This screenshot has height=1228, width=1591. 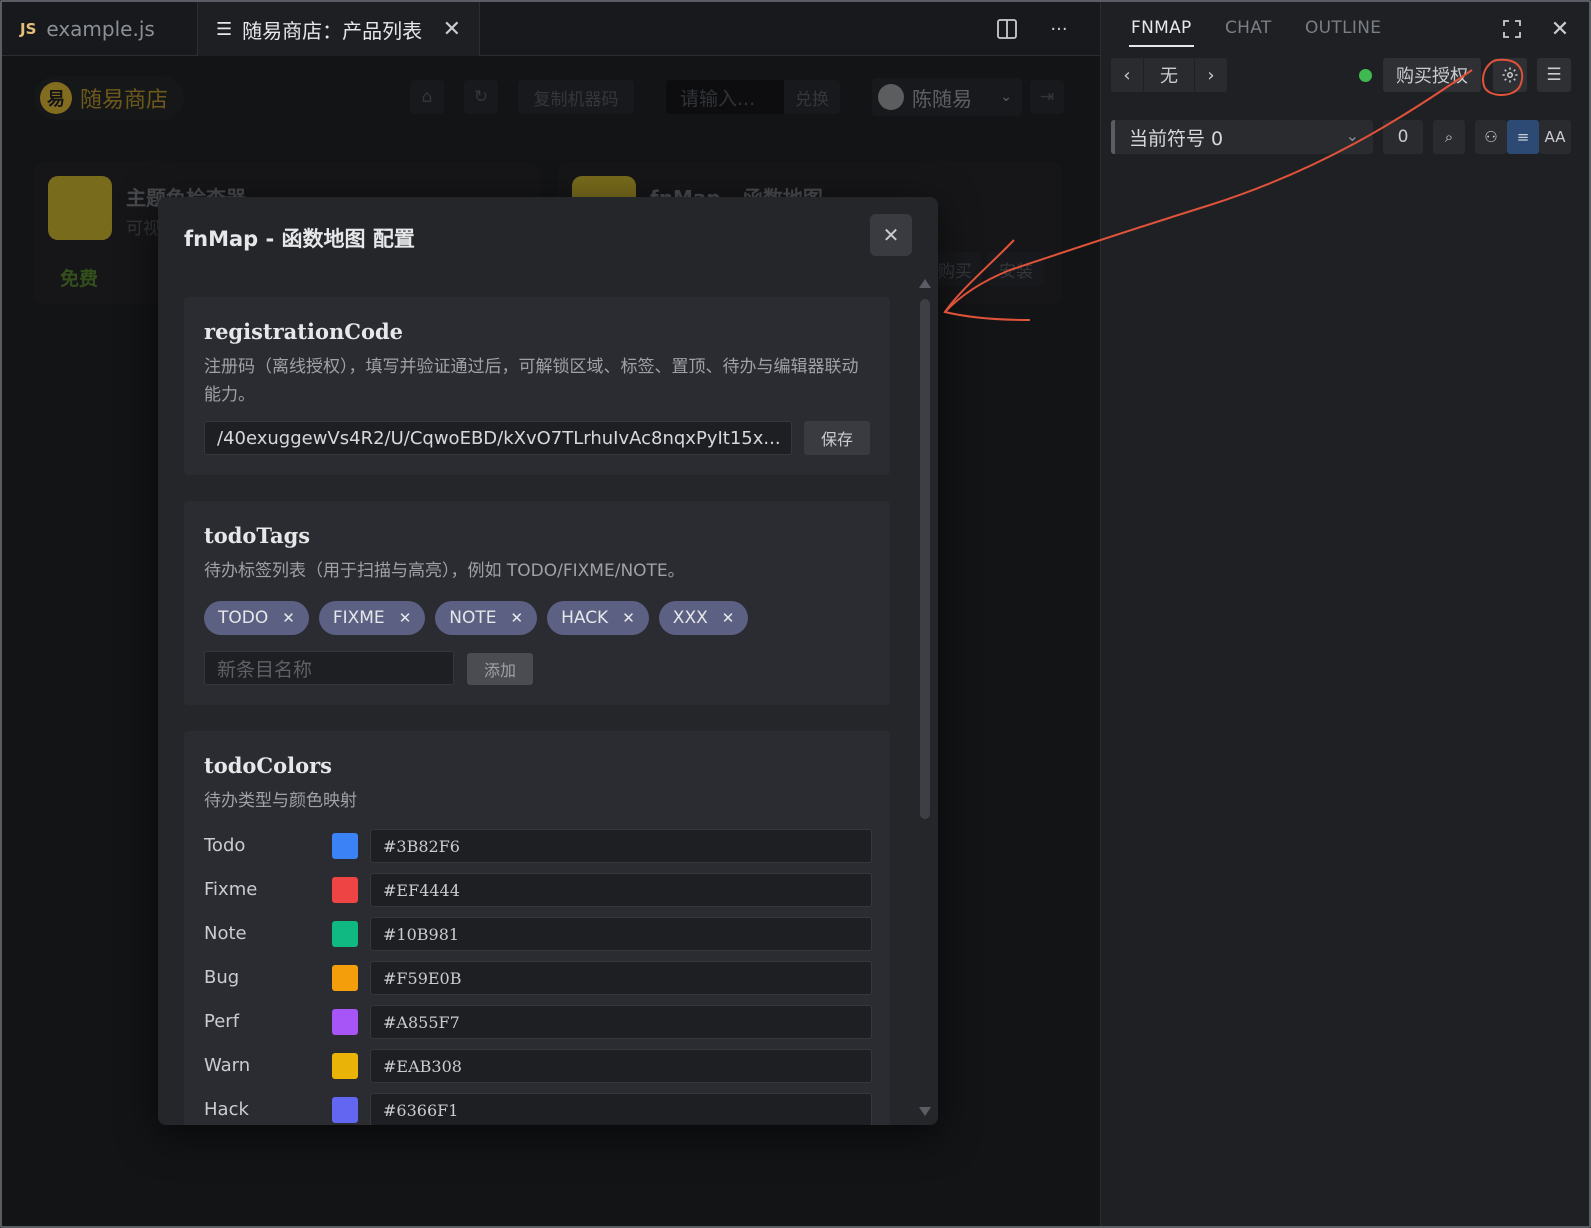 What do you see at coordinates (268, 765) in the screenshot?
I see `section-title: todoColors` at bounding box center [268, 765].